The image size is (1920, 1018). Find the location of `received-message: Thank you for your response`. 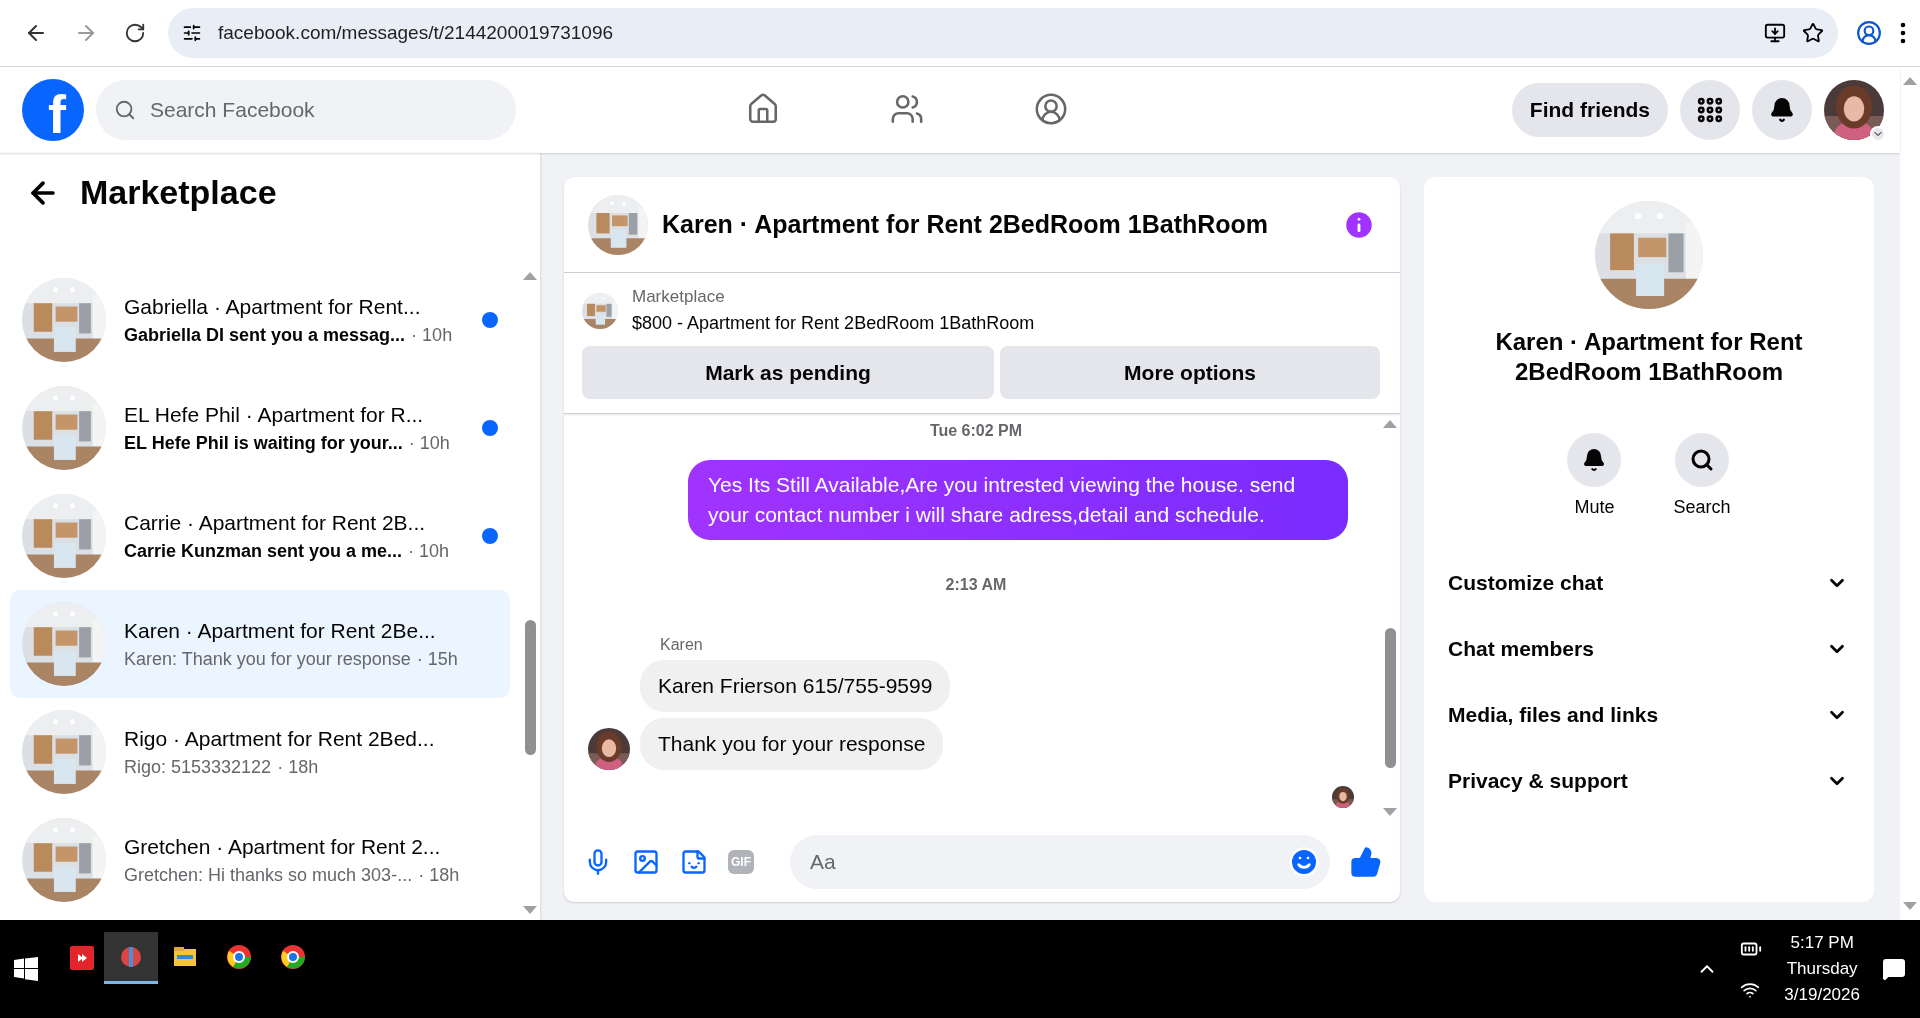

received-message: Thank you for your response is located at coordinates (792, 744).